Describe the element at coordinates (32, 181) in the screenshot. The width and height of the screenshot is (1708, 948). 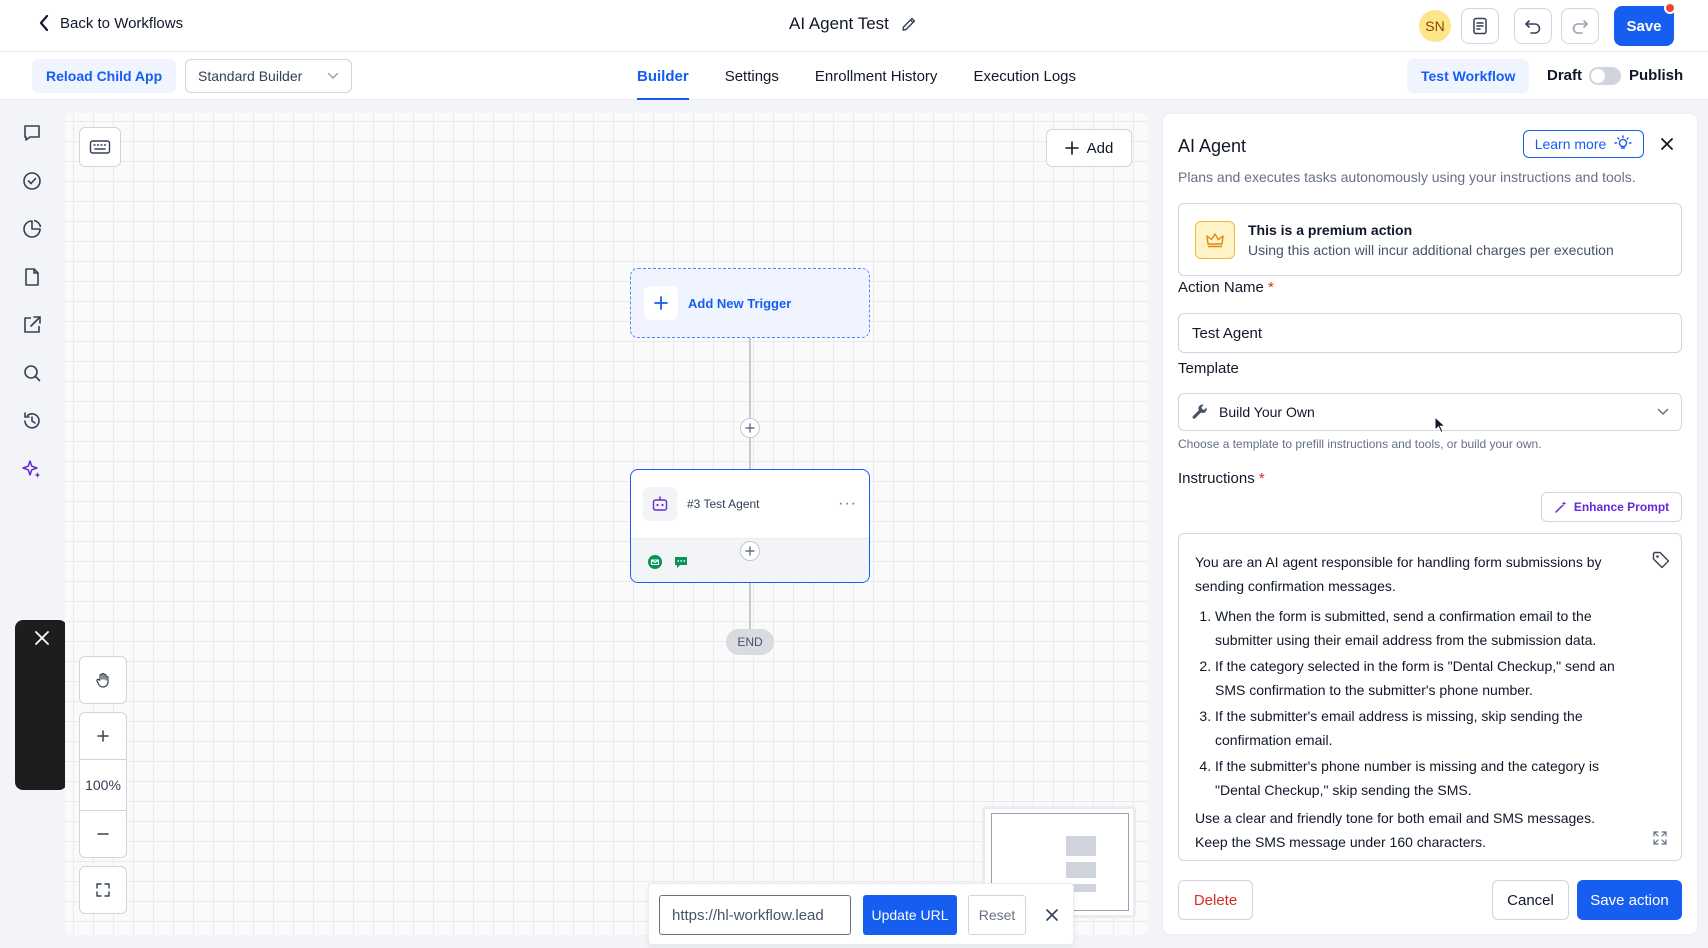
I see `check-circle-icon` at that location.